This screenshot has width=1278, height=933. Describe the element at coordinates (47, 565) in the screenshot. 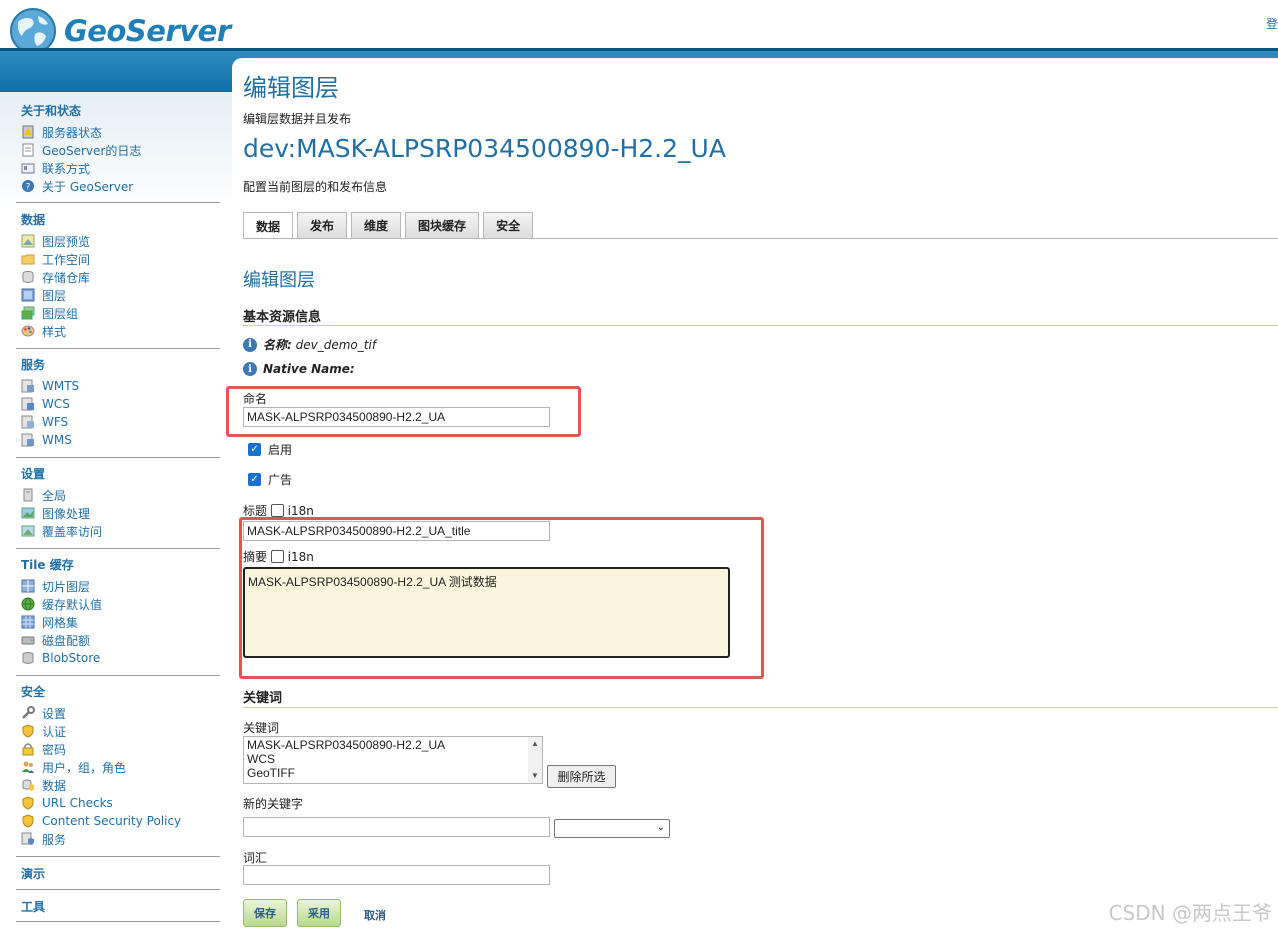

I see `sidebar-section-tile-cache: Tile 缓存` at that location.